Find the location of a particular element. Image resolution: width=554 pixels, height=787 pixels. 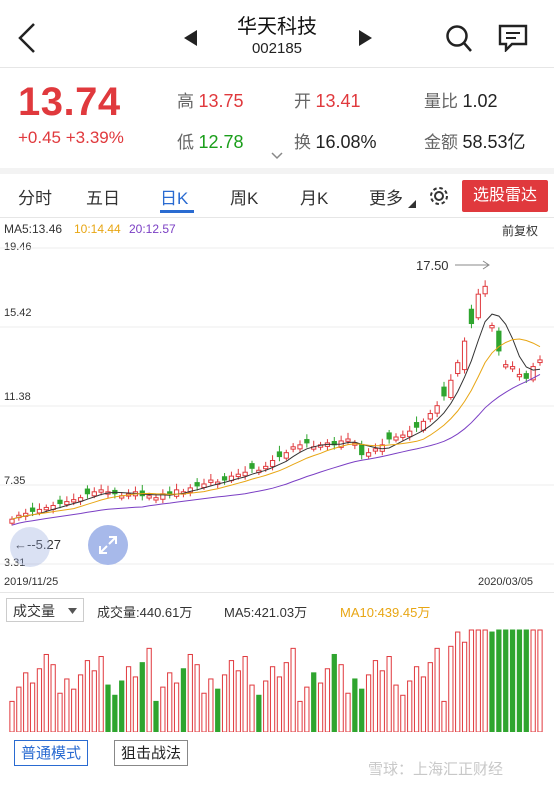

next-stock-icon is located at coordinates (365, 38).